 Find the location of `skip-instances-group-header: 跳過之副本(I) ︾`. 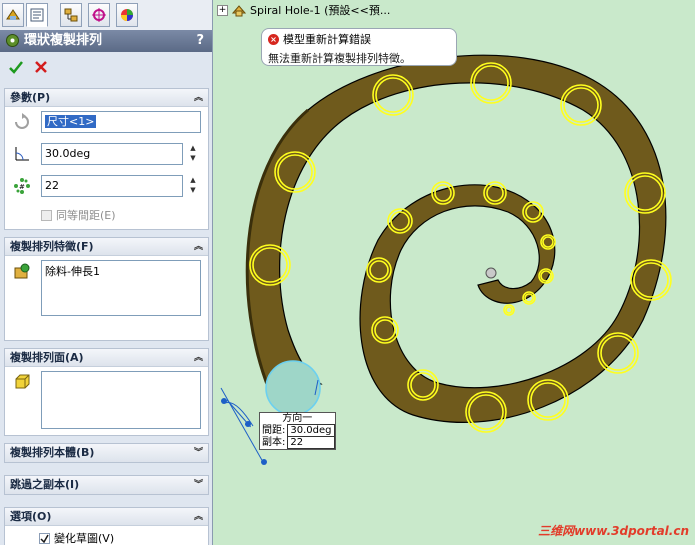

skip-instances-group-header: 跳過之副本(I) ︾ is located at coordinates (106, 485).